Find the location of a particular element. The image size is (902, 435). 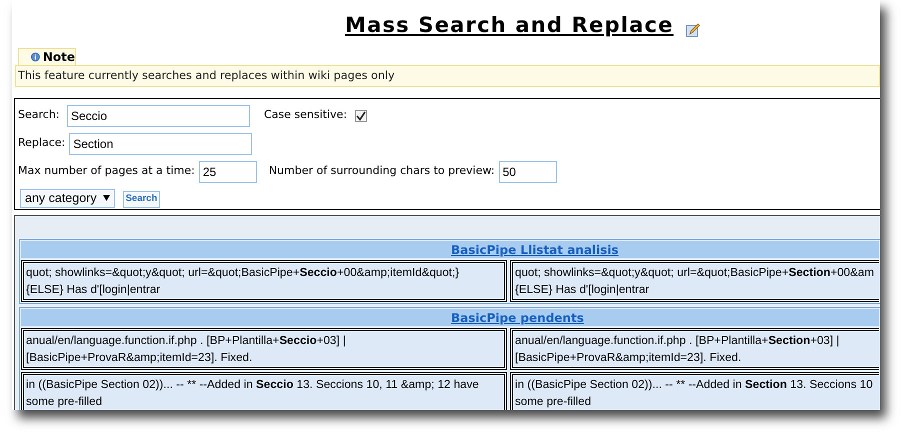

search-label: Search: is located at coordinates (39, 115).